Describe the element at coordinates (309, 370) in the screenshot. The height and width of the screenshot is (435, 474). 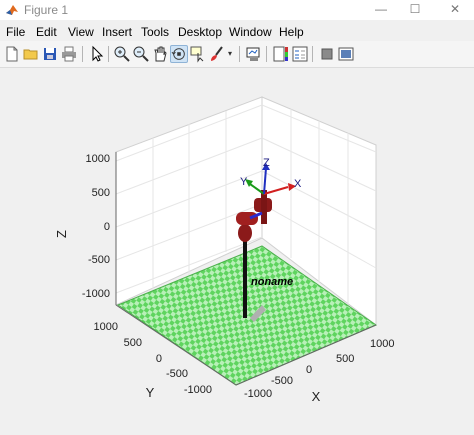
I see `x-tick: 0` at that location.